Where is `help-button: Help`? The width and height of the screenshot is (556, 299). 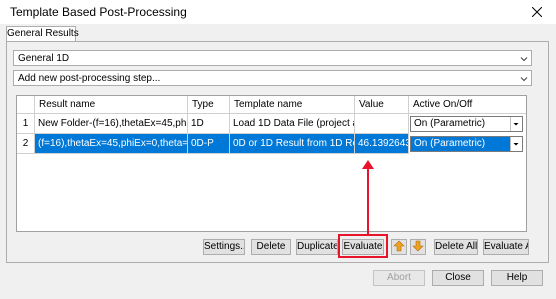 help-button: Help is located at coordinates (517, 278).